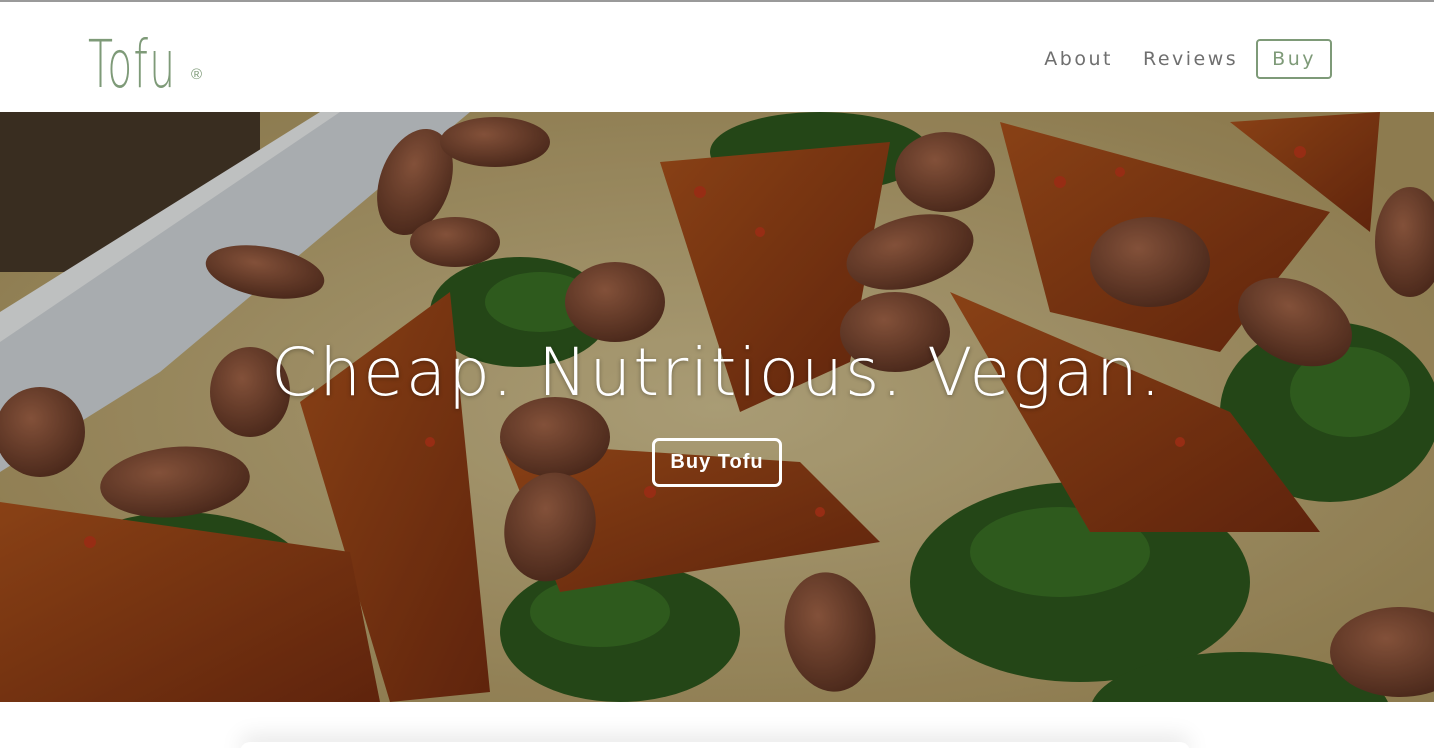  I want to click on nav-item-reviews: Reviews, so click(1190, 59).